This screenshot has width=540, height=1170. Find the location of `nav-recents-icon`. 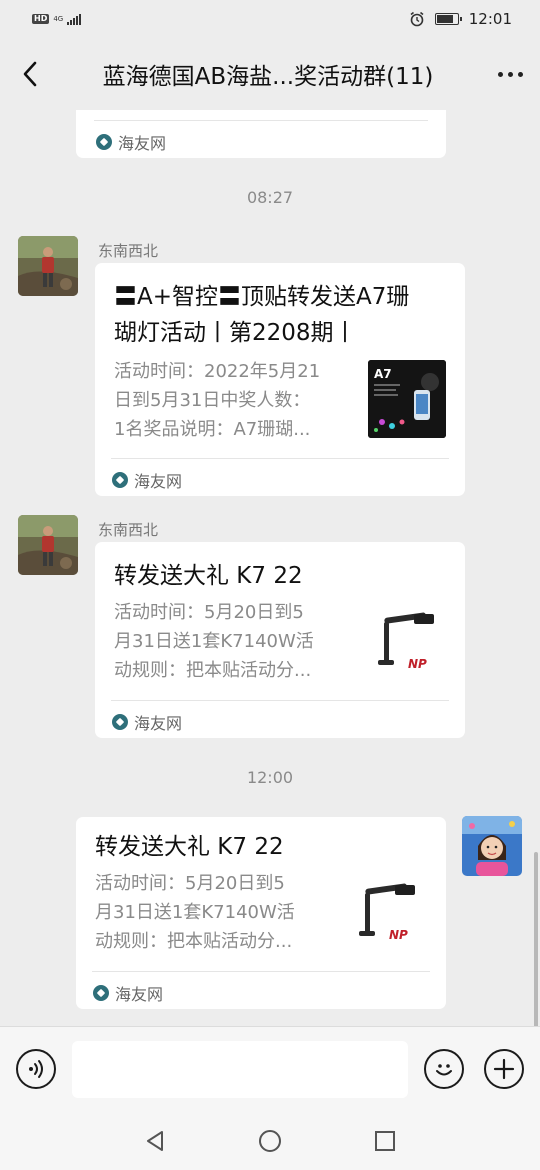

nav-recents-icon is located at coordinates (385, 1141).